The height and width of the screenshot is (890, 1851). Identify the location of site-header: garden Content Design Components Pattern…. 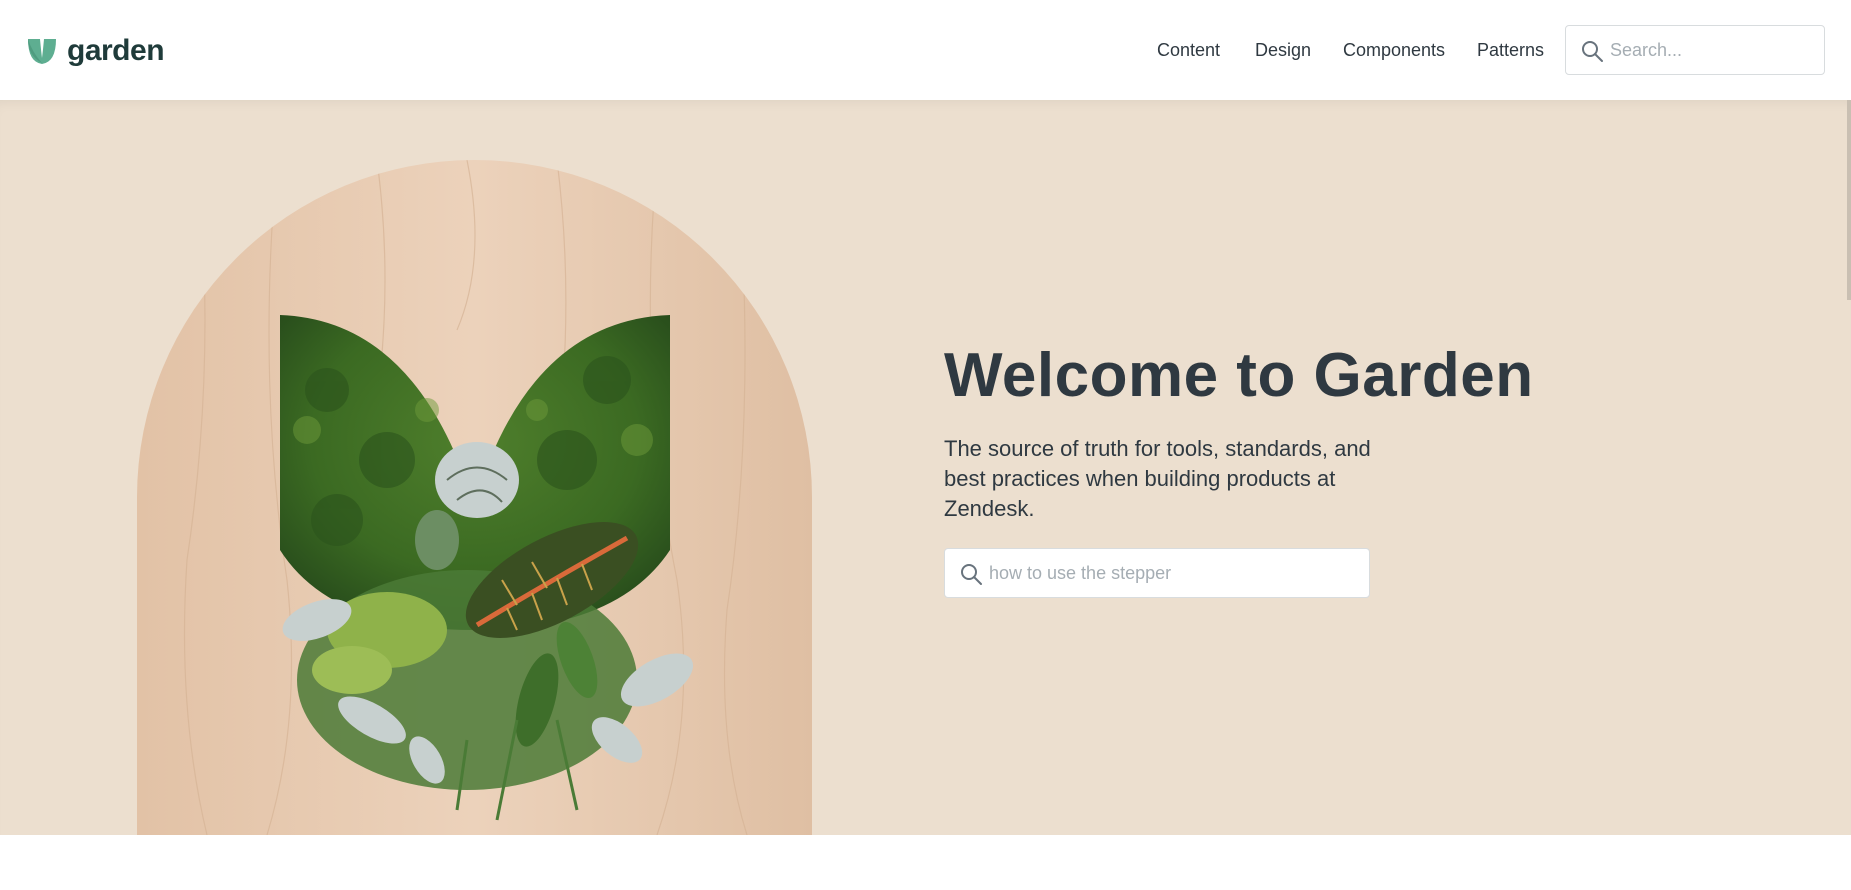
(925, 50).